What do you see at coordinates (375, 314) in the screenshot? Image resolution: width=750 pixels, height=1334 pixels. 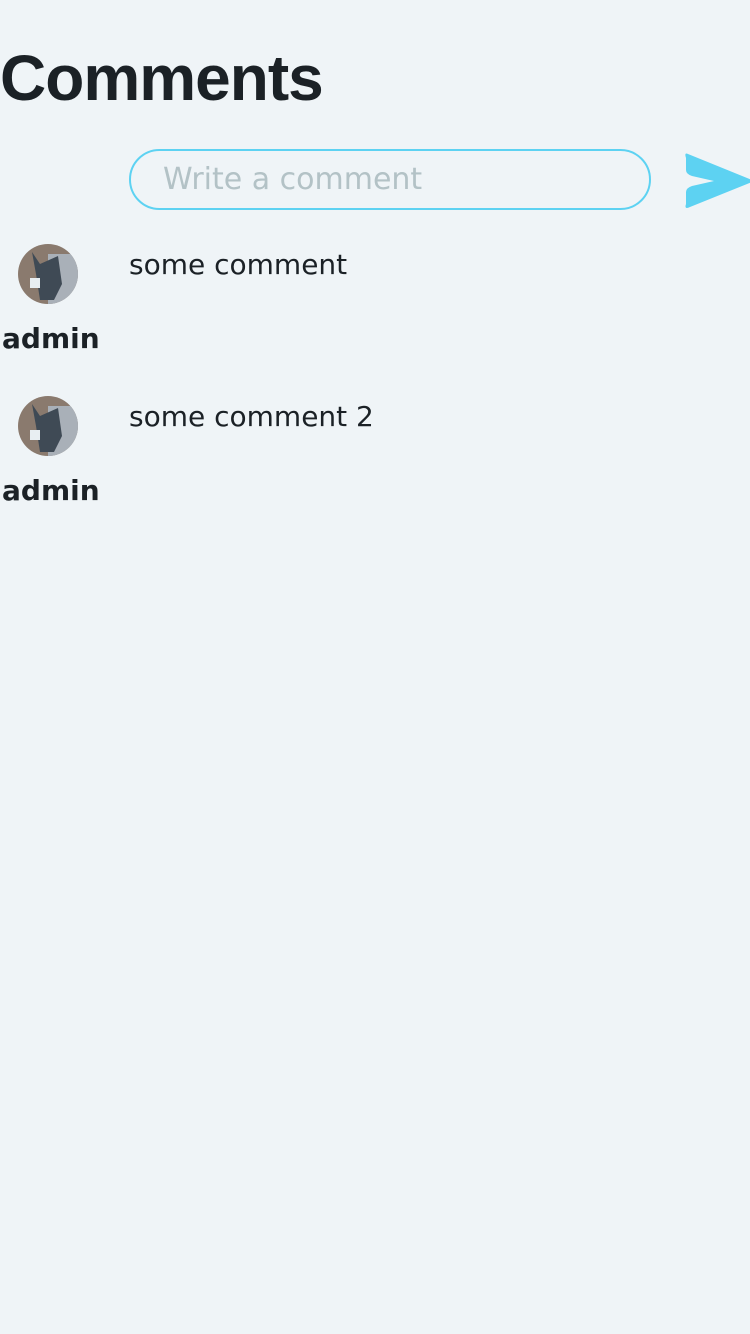 I see `comment-item: admin some comment` at bounding box center [375, 314].